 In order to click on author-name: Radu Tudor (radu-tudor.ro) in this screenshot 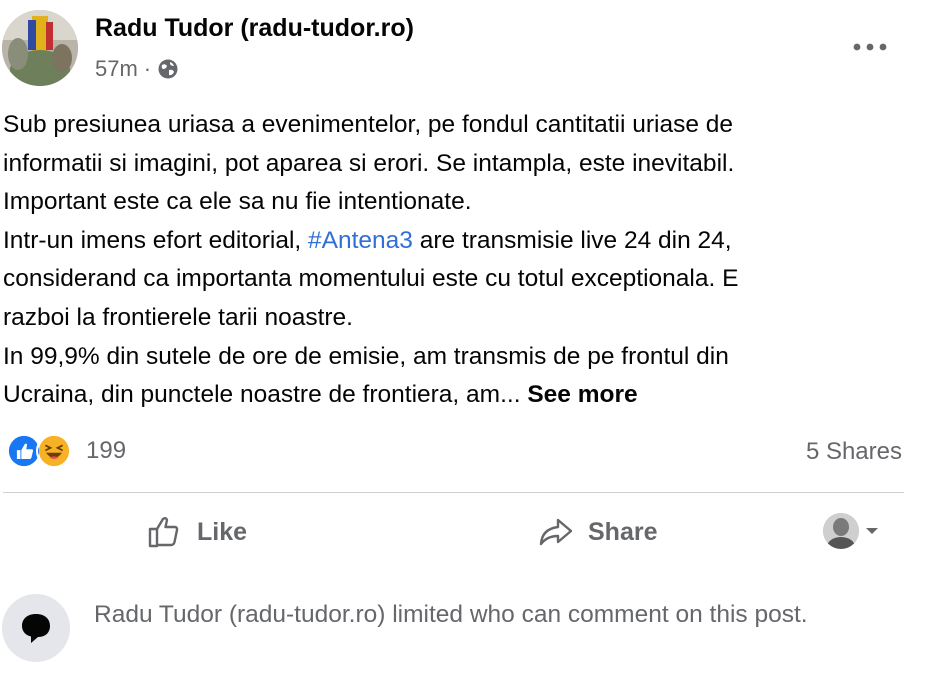, I will do `click(254, 28)`.